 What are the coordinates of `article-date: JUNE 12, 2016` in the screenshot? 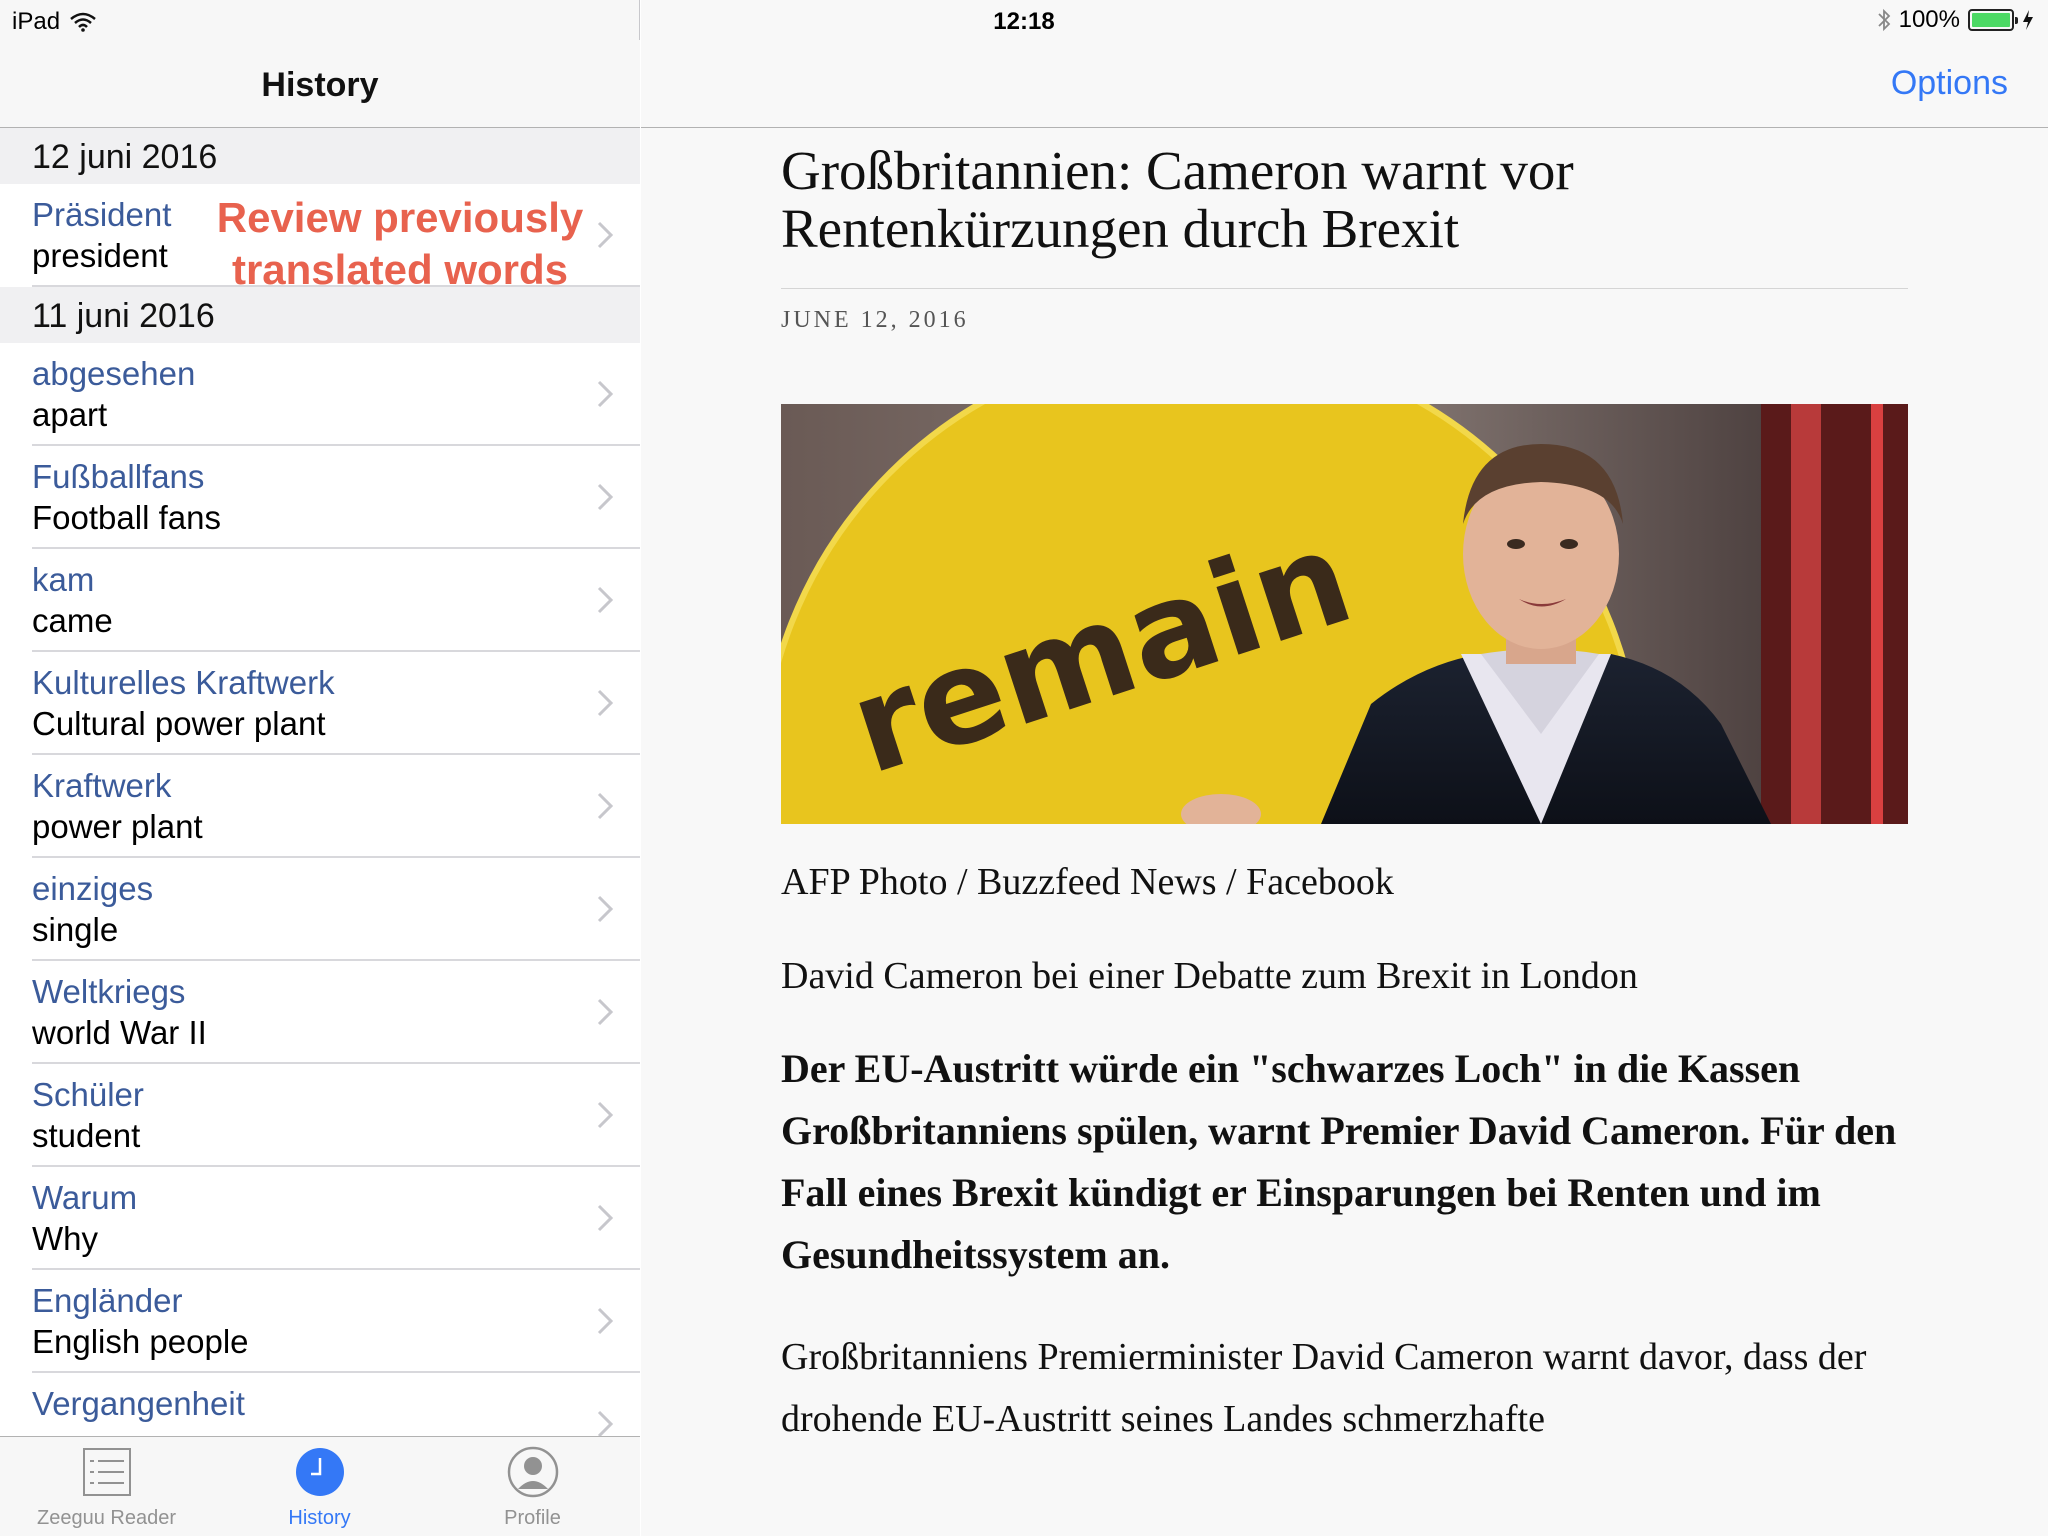 It's located at (875, 320).